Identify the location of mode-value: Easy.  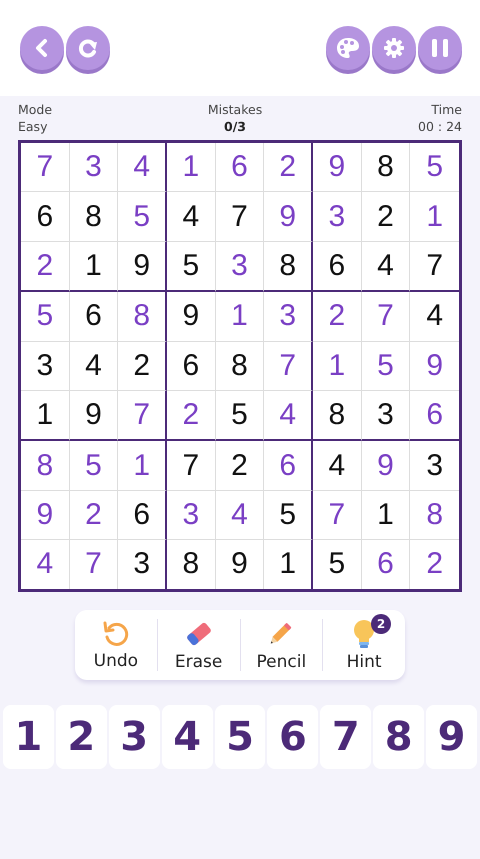
(33, 126).